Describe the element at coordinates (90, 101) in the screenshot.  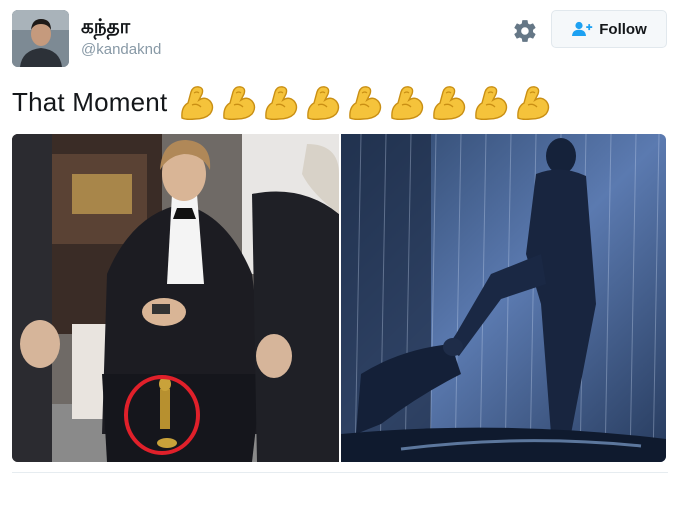
I see `tweet-text-content: That Moment` at that location.